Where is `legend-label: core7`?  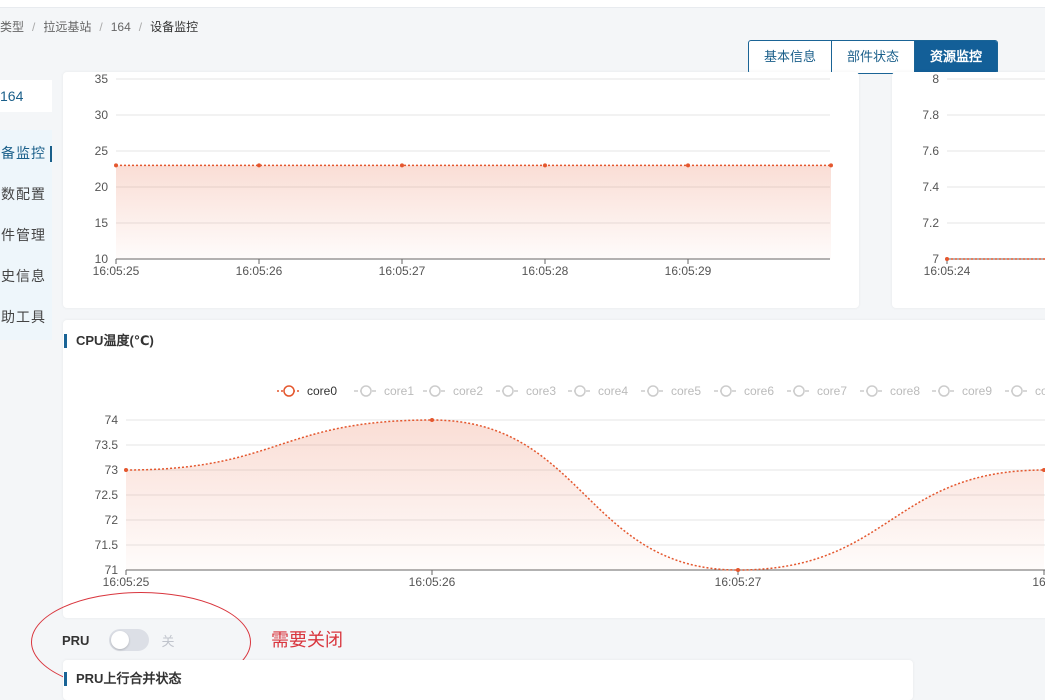 legend-label: core7 is located at coordinates (832, 391).